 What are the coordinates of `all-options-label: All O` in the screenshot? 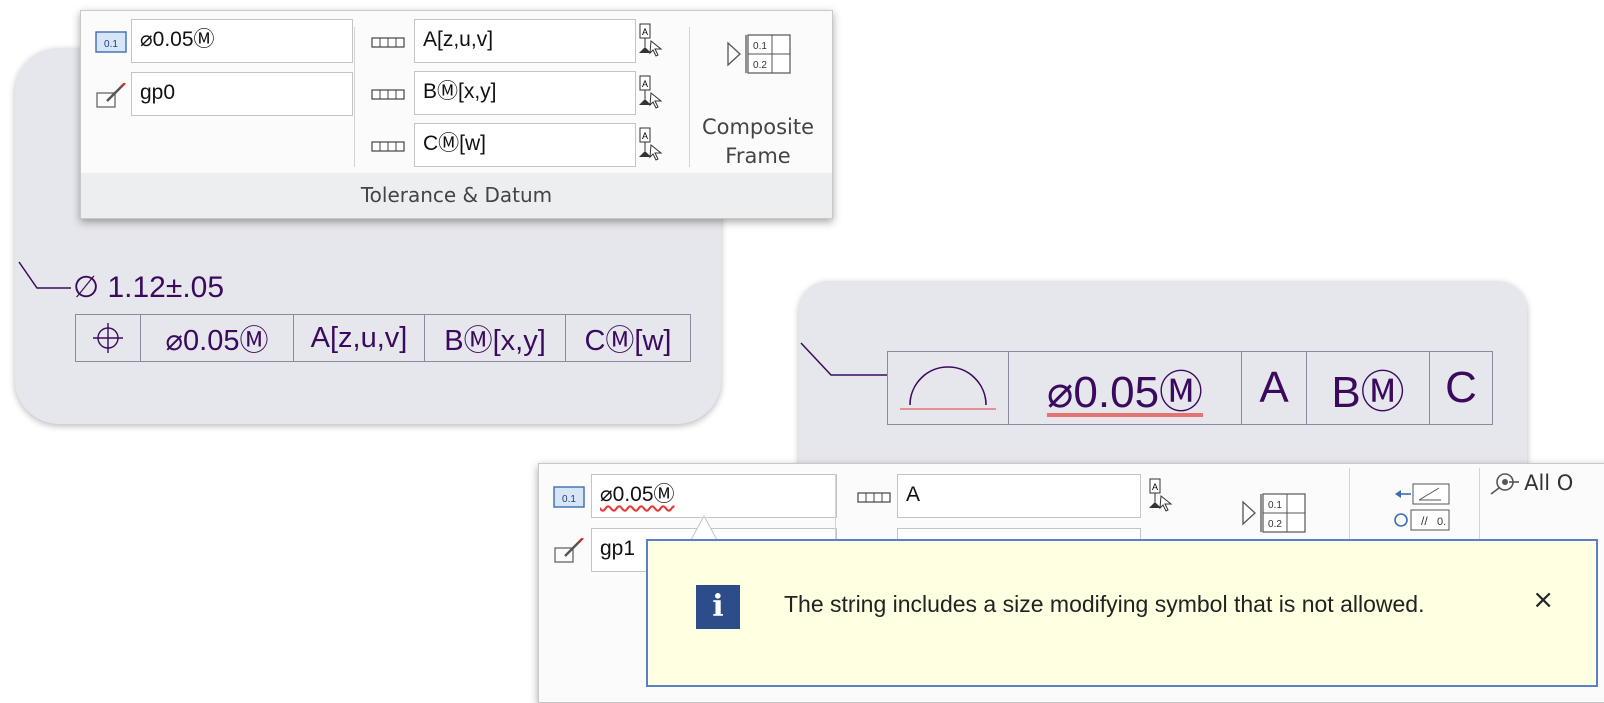 It's located at (1549, 483).